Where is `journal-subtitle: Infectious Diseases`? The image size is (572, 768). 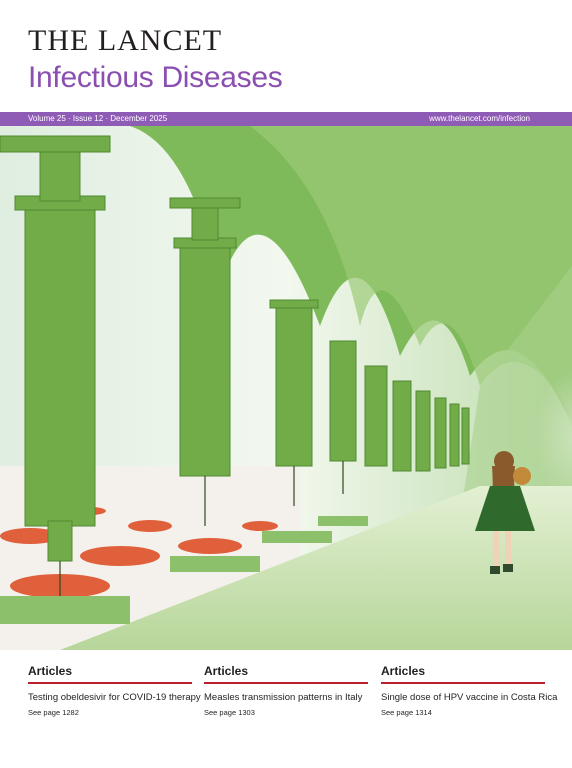
journal-subtitle: Infectious Diseases is located at coordinates (155, 77).